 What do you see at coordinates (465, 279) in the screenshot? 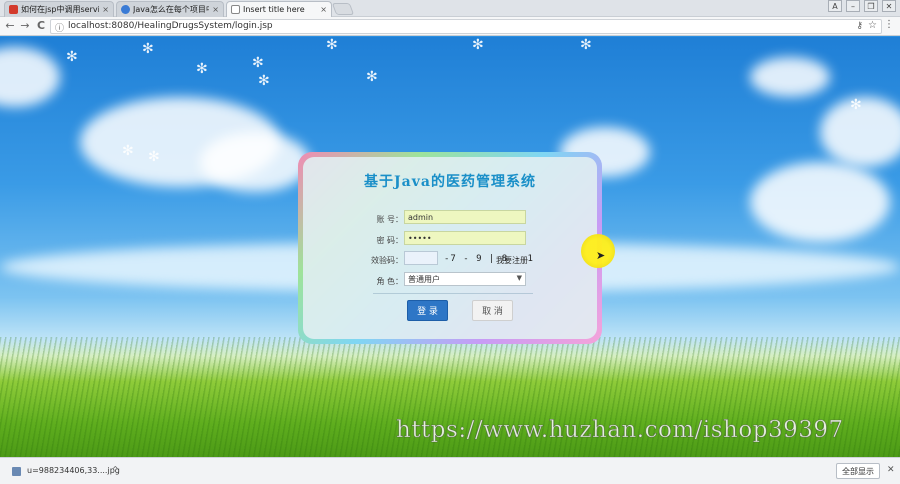
I see `role-select: 普通用户 ▼` at bounding box center [465, 279].